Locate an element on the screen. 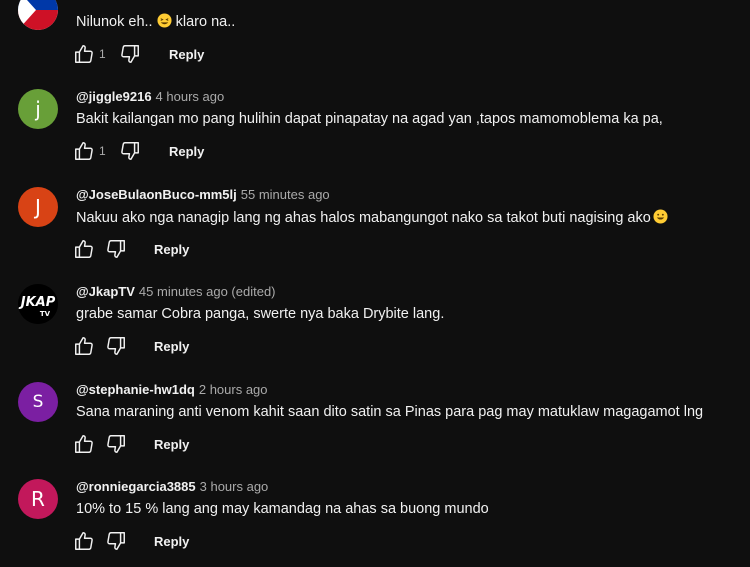 The width and height of the screenshot is (750, 567). comment-header: @JoseBulaonBuco-mm5lj 55 minutes ago is located at coordinates (203, 194).